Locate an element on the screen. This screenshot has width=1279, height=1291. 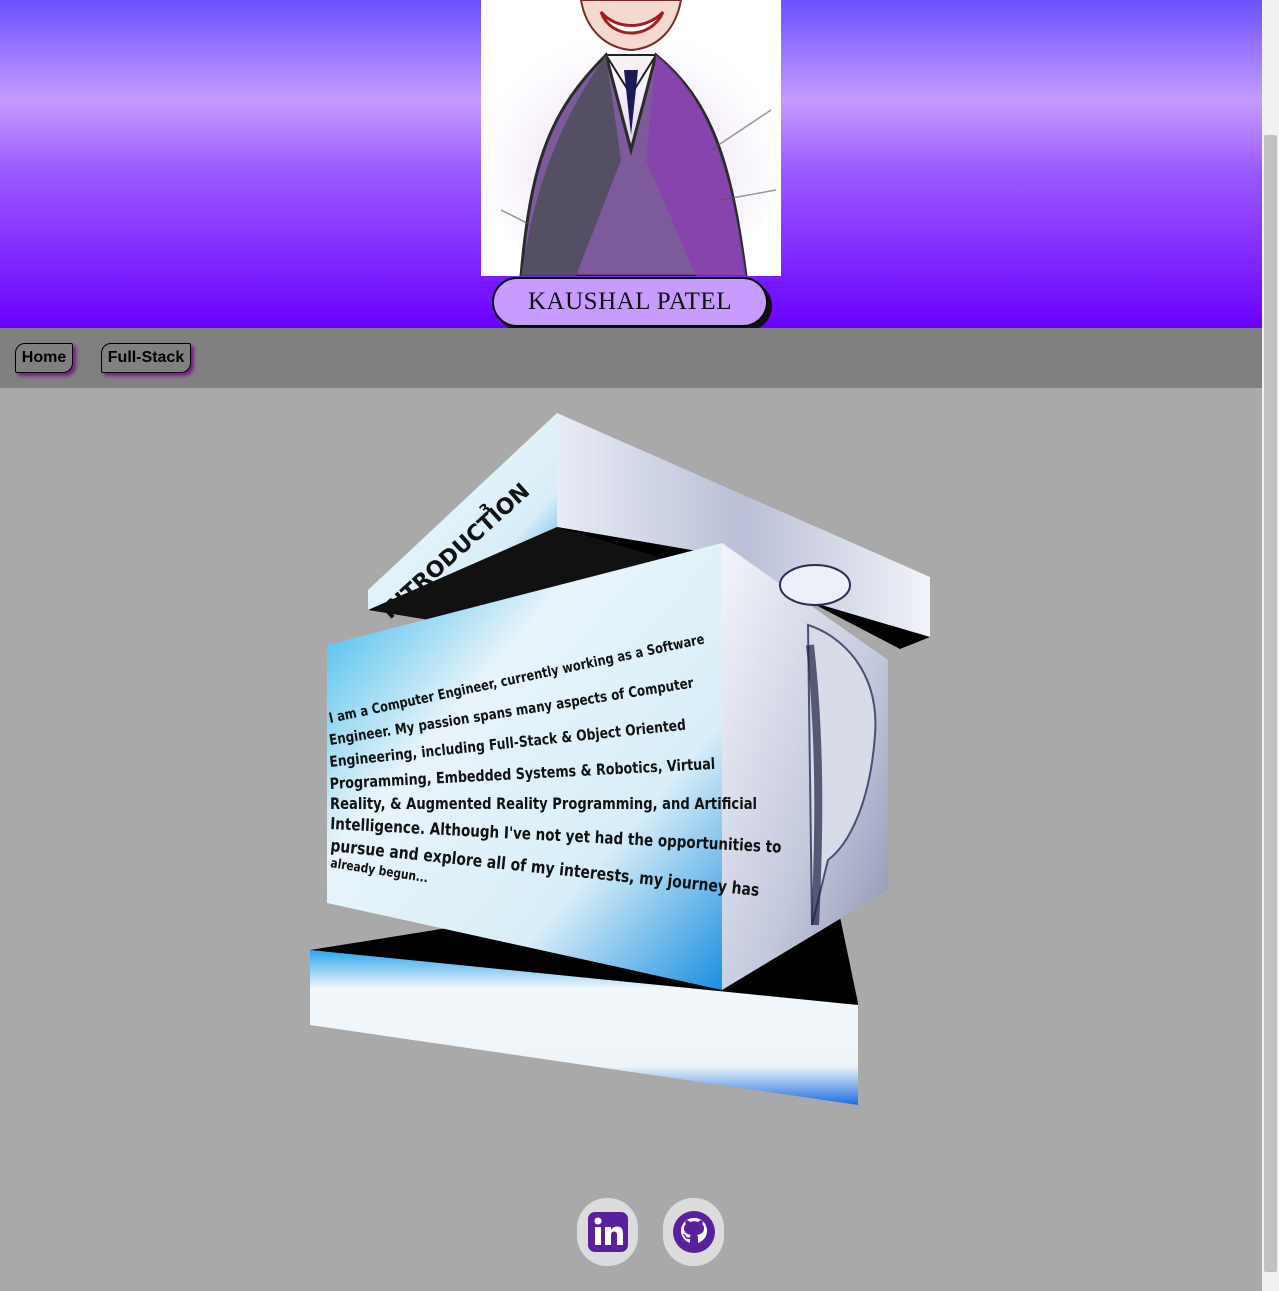
linkedin-button is located at coordinates (607, 1232).